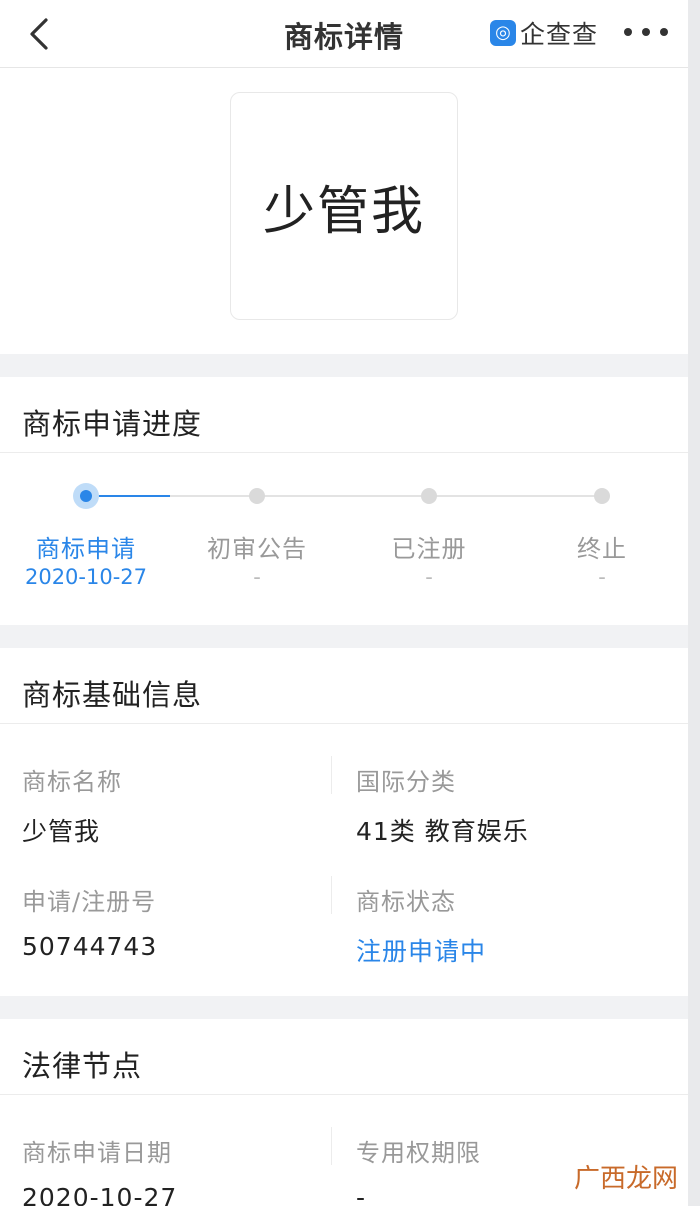 The width and height of the screenshot is (700, 1206). What do you see at coordinates (257, 549) in the screenshot?
I see `step-label-2: 初审公告` at bounding box center [257, 549].